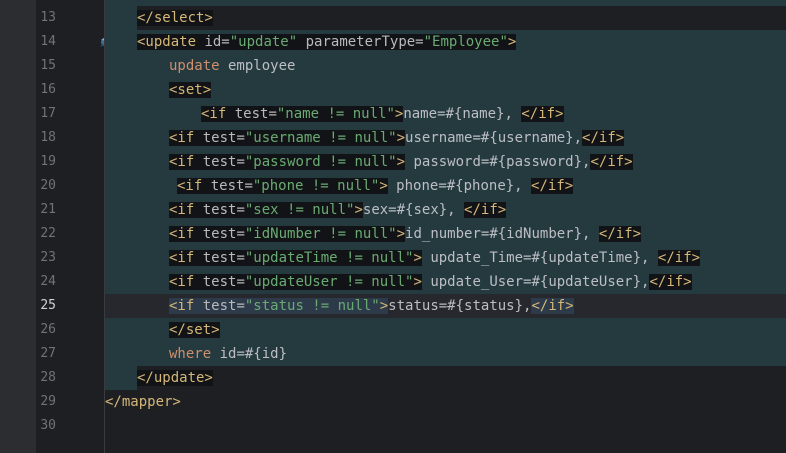  I want to click on sql-text: employee, so click(257, 66).